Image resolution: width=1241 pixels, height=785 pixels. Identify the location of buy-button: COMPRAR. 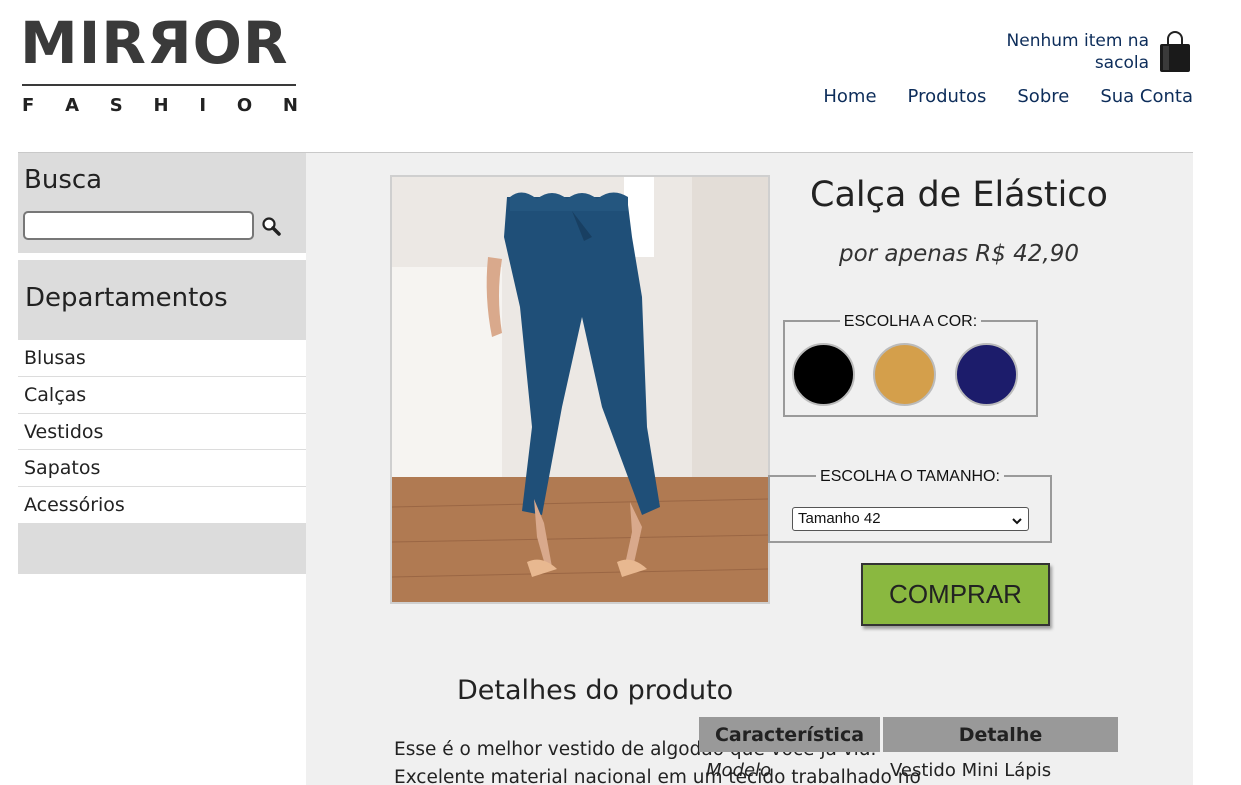
(955, 594).